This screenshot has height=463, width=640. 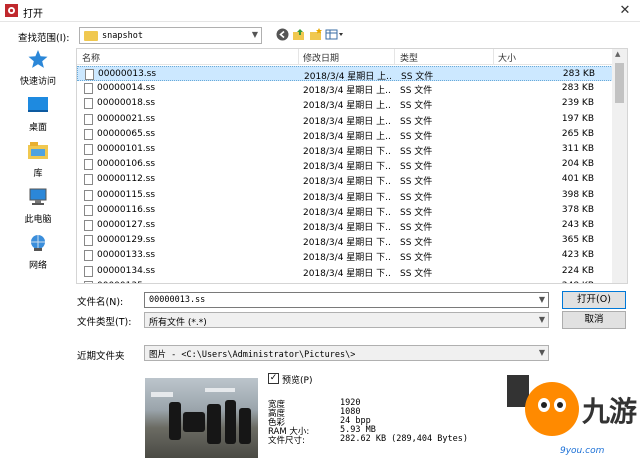 What do you see at coordinates (321, 57) in the screenshot?
I see `column-date: 修改日期` at bounding box center [321, 57].